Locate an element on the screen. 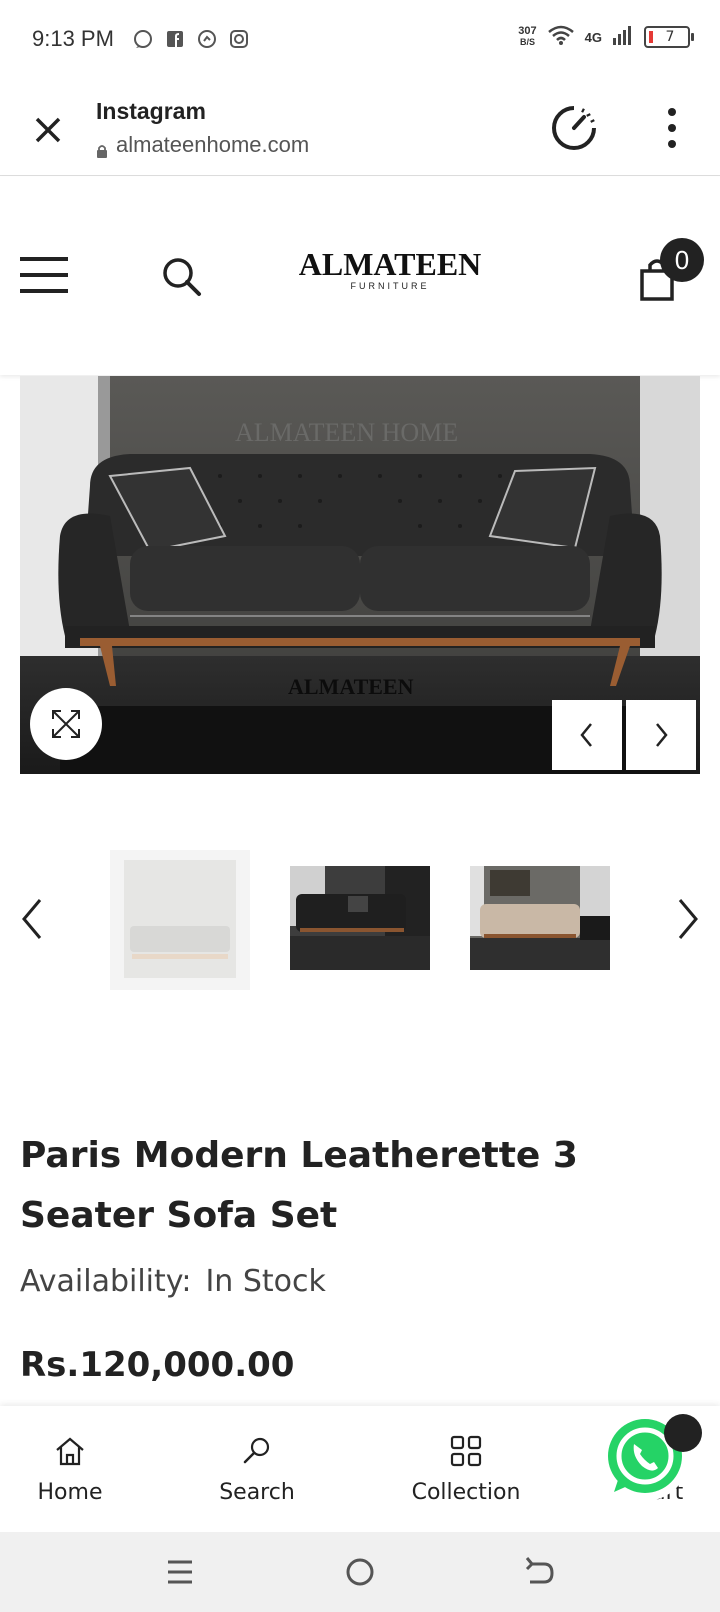  status-time: 9:13 PM is located at coordinates (73, 38).